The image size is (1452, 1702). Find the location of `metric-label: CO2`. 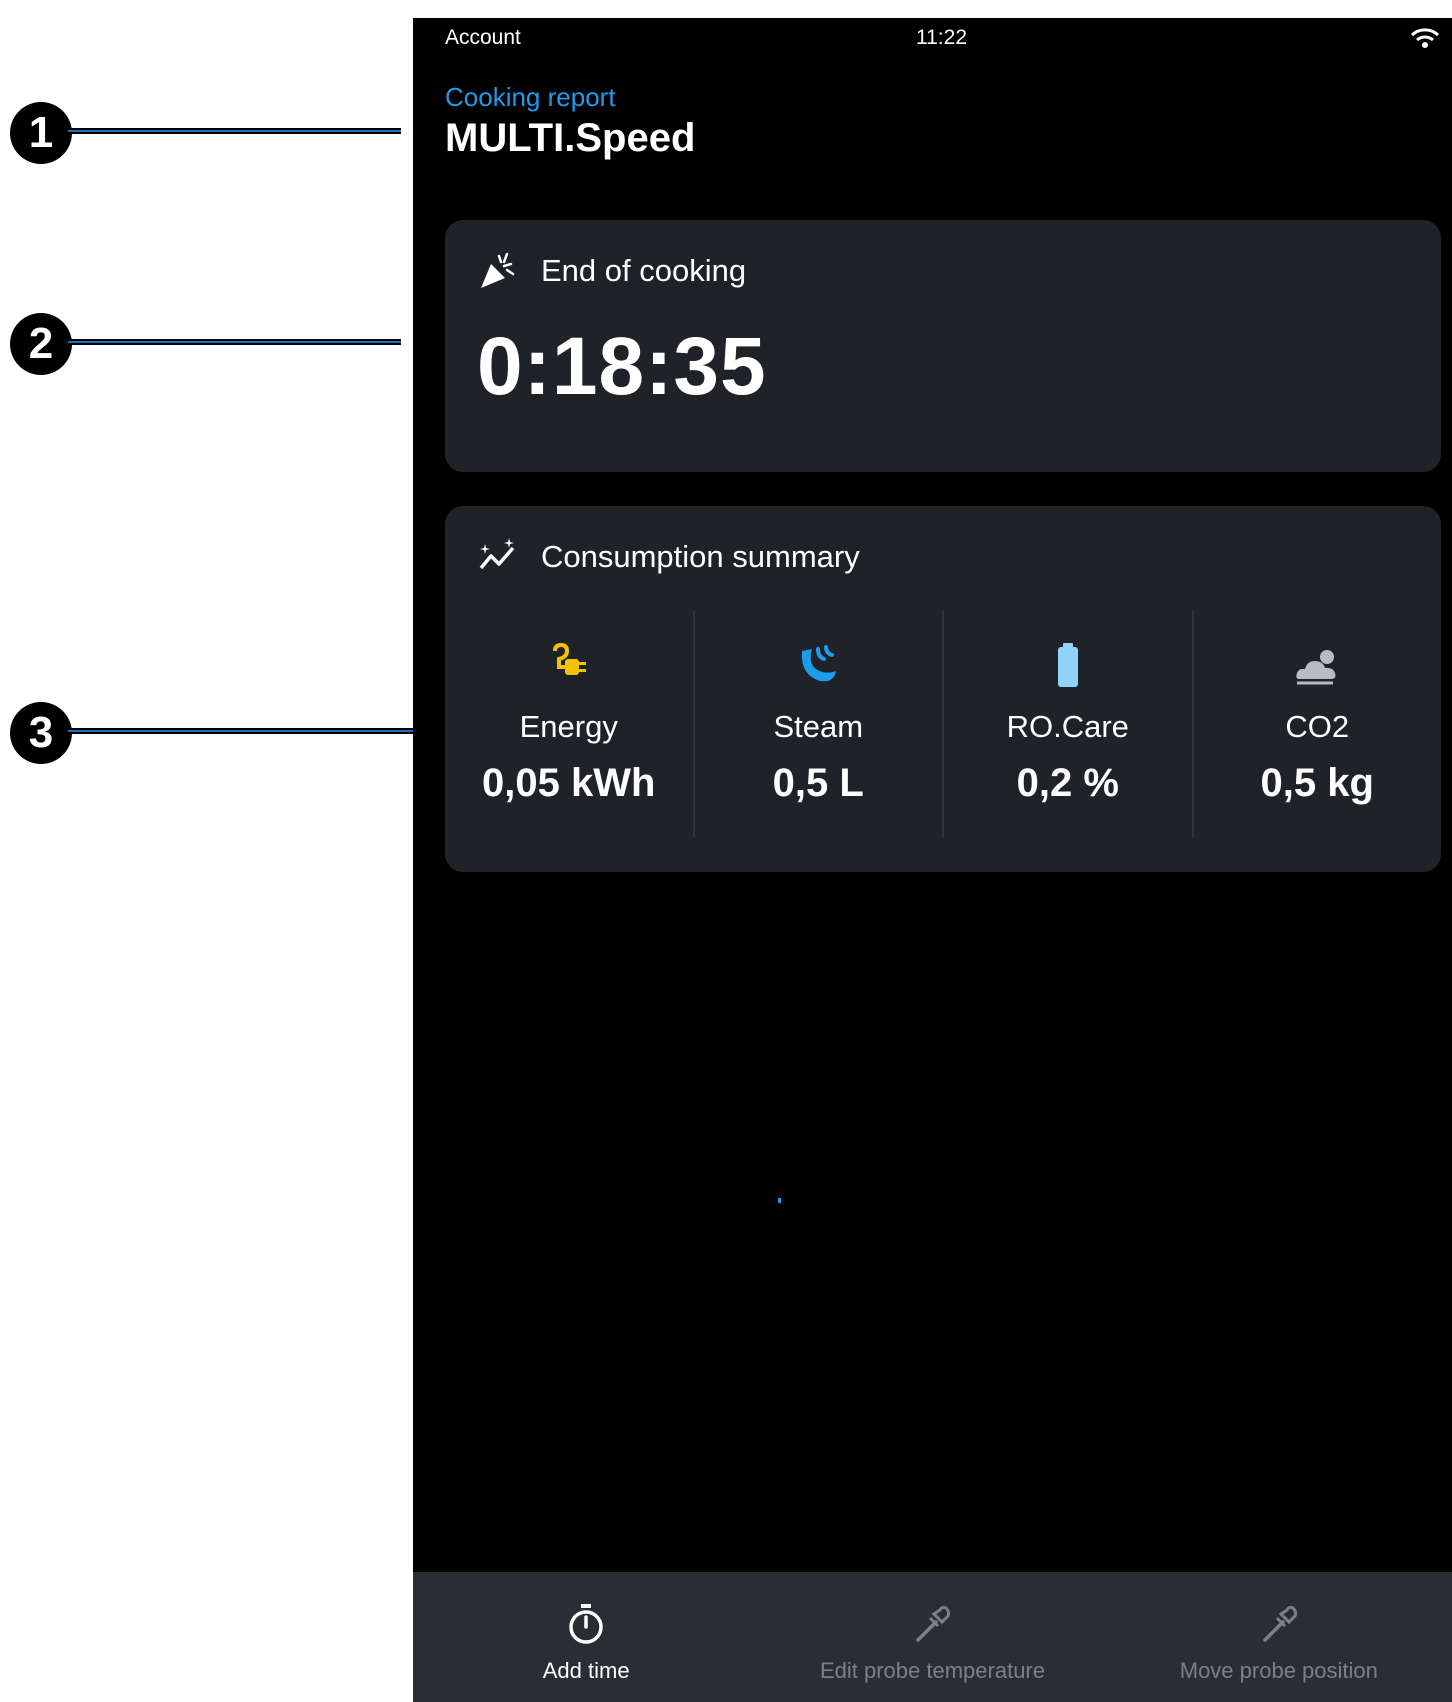

metric-label: CO2 is located at coordinates (1317, 726).